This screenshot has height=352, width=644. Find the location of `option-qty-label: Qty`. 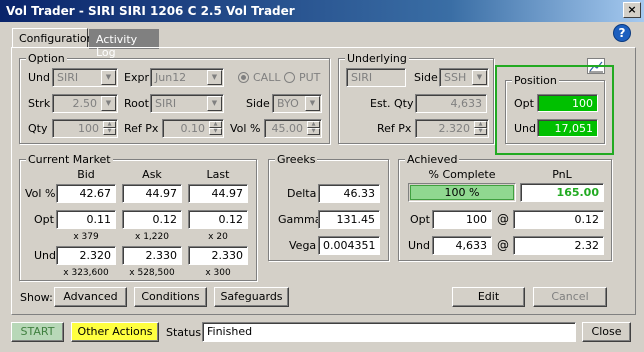

option-qty-label: Qty is located at coordinates (38, 128).